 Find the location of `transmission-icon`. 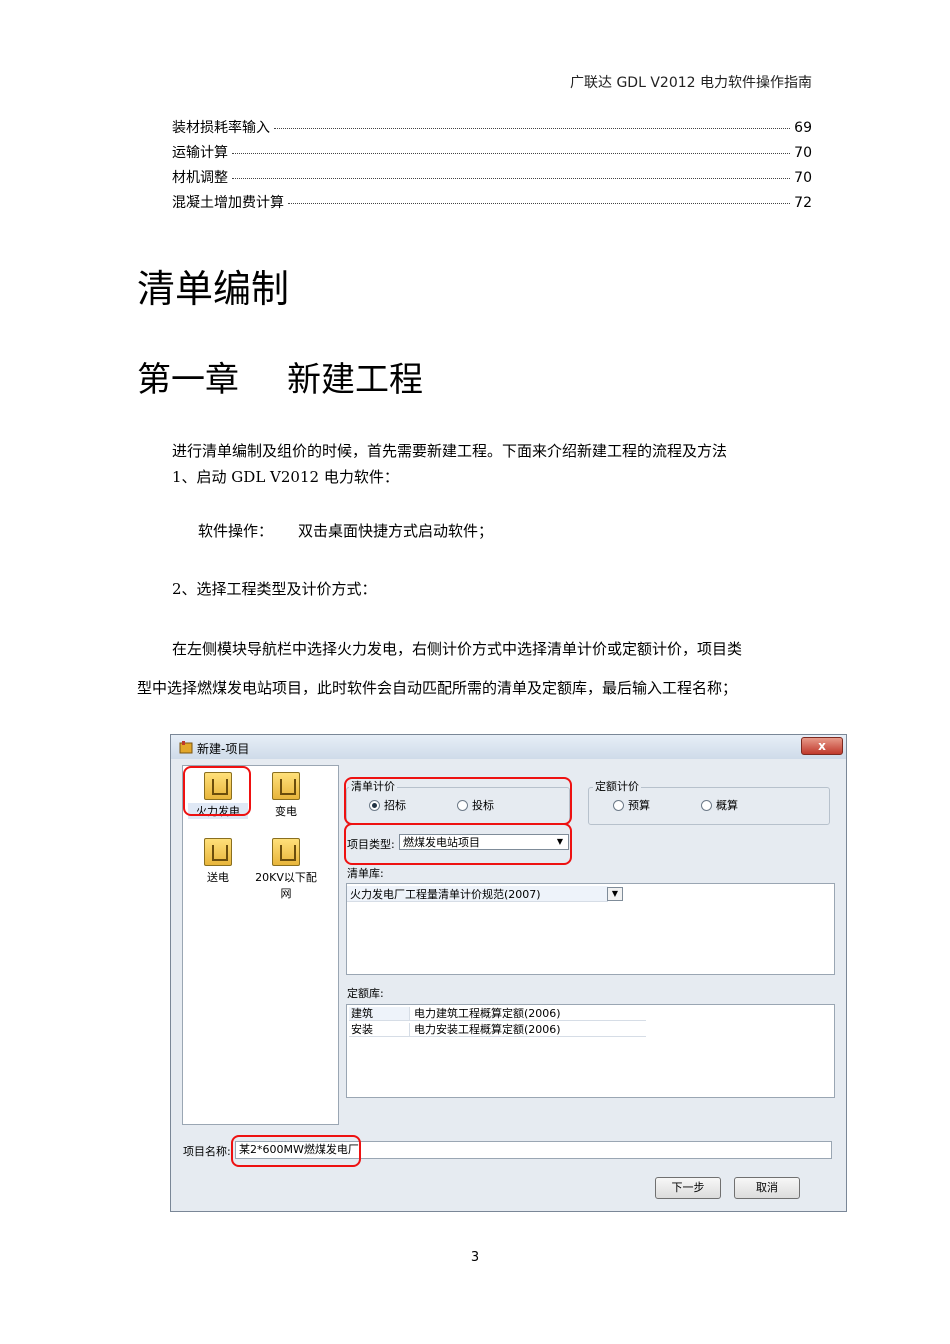

transmission-icon is located at coordinates (218, 852).